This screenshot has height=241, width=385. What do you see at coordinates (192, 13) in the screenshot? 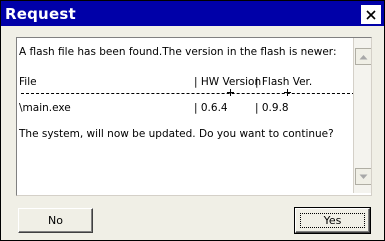
I see `title-bar: Request` at bounding box center [192, 13].